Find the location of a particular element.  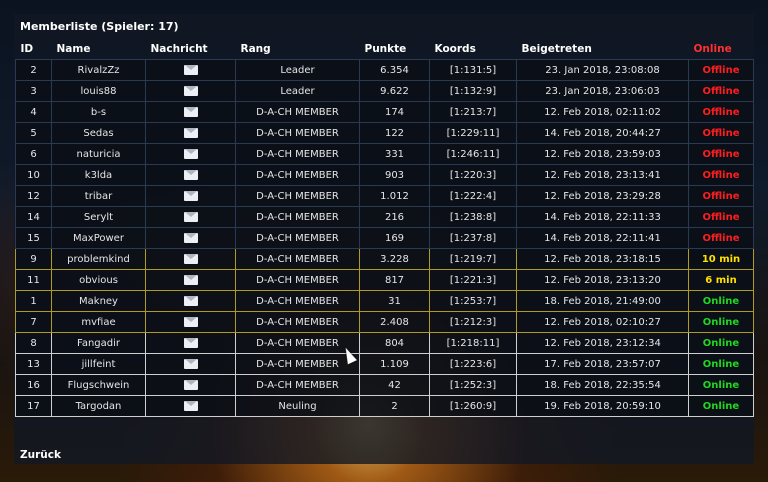

member-joined: 12. Feb 2018, 23:12:34 is located at coordinates (602, 343).